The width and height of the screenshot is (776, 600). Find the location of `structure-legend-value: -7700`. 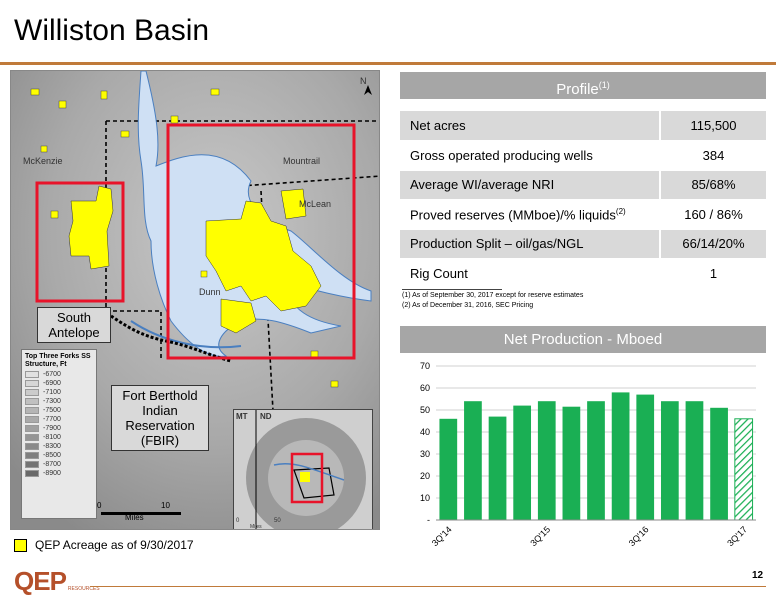

structure-legend-value: -7700 is located at coordinates (52, 419).